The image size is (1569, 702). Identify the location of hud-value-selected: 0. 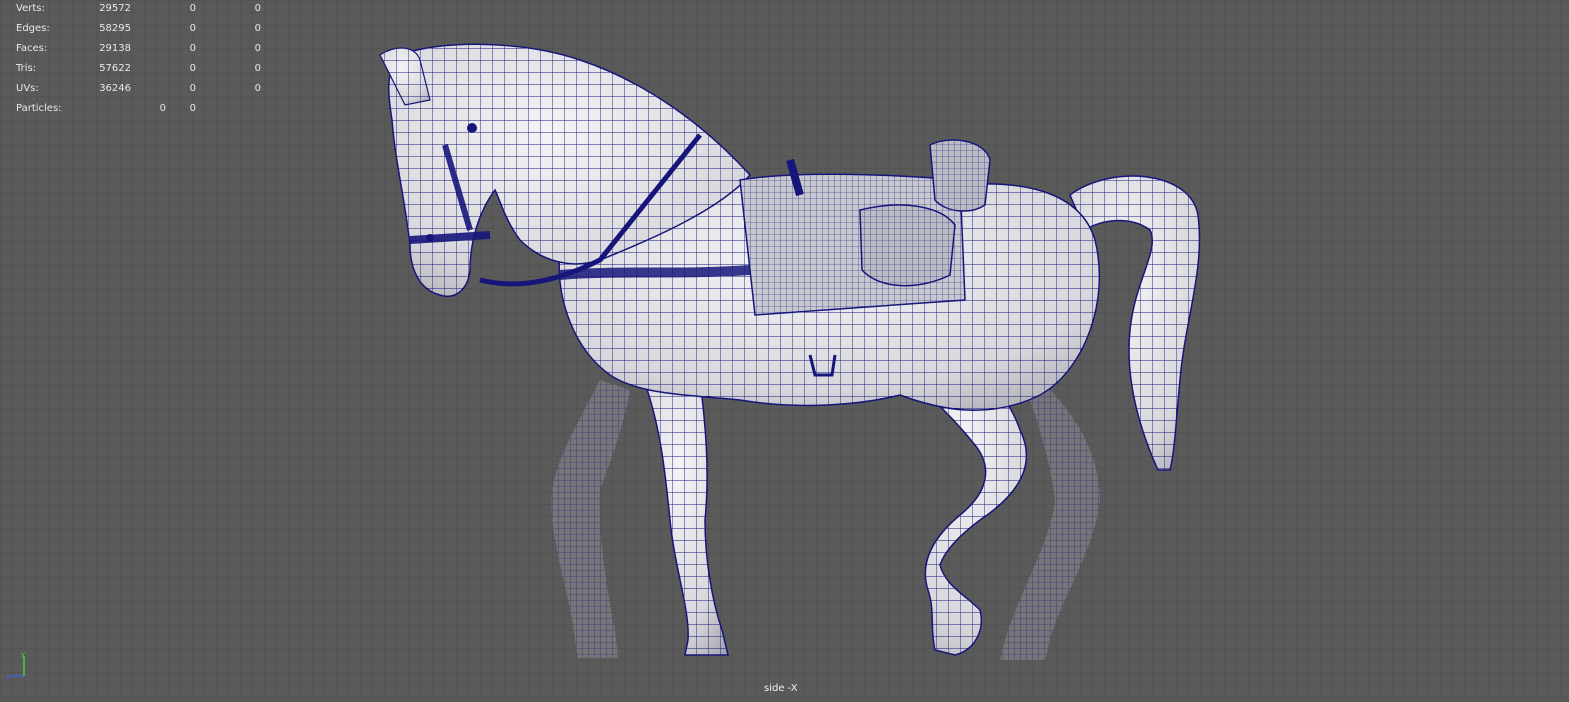
(192, 108).